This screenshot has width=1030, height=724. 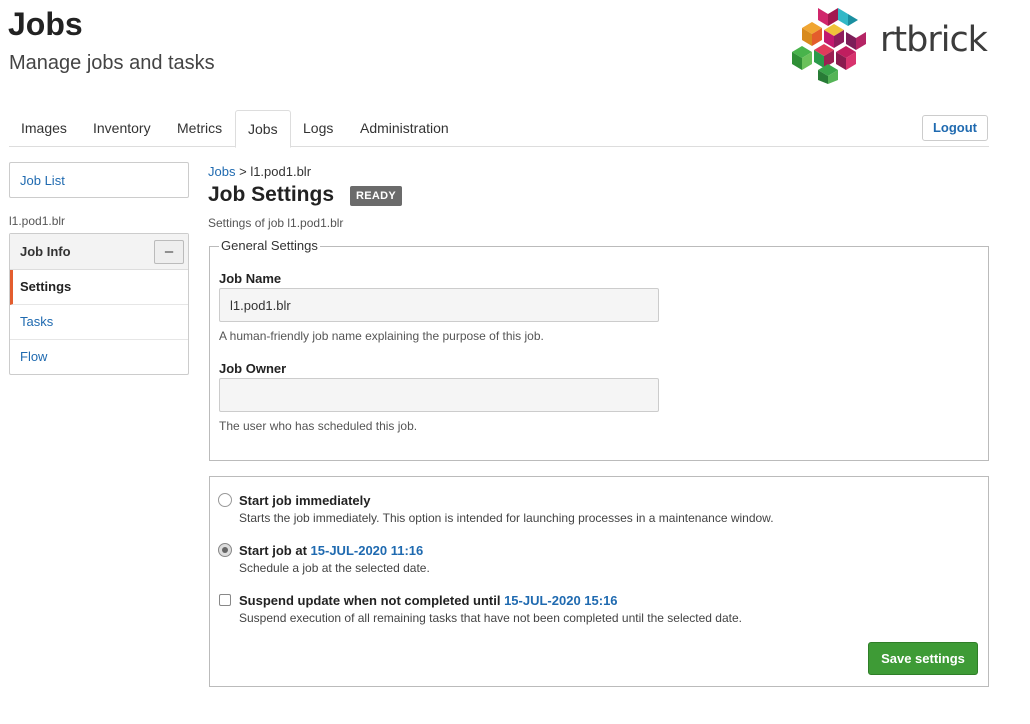 I want to click on start-at-text: Start job at, so click(x=273, y=550).